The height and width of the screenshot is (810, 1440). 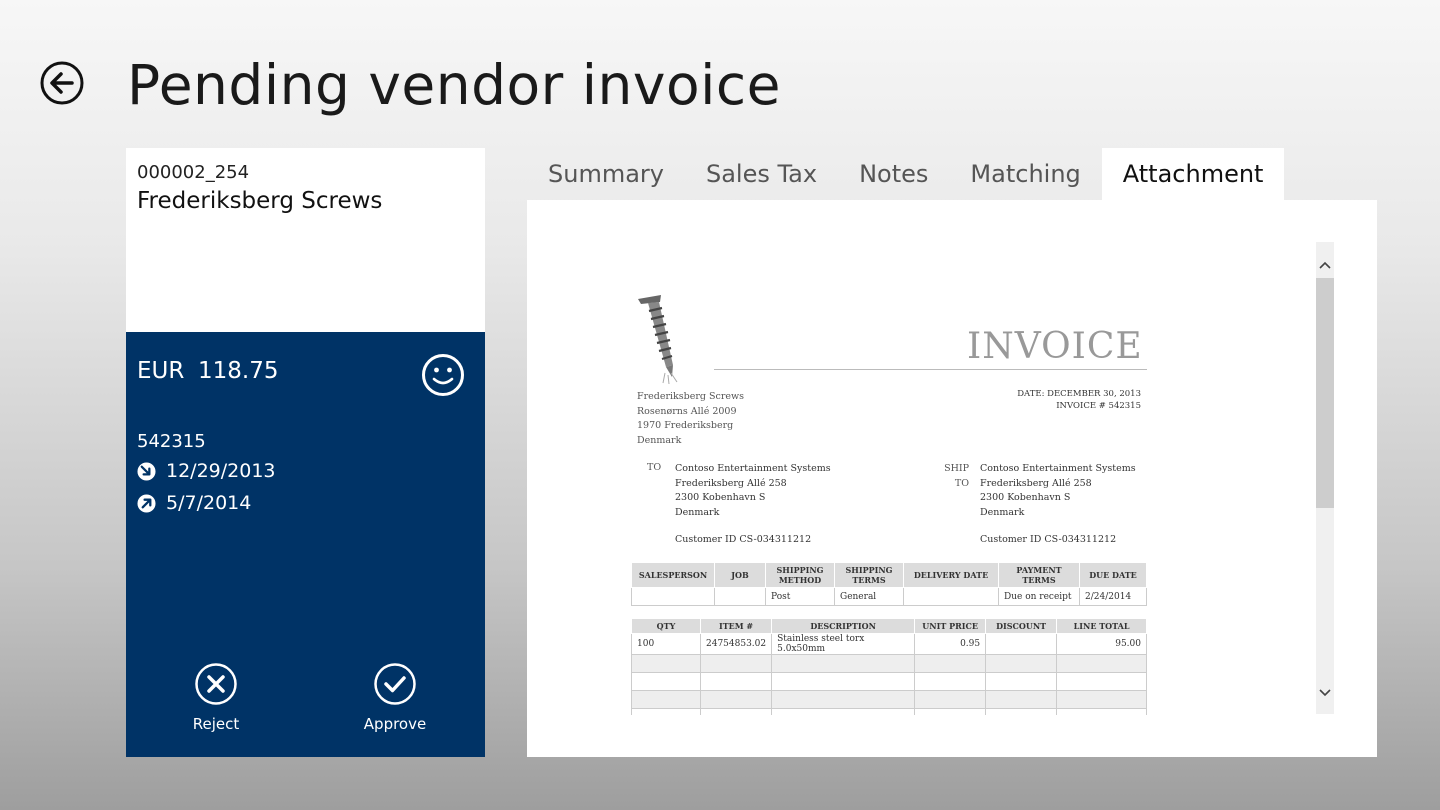 What do you see at coordinates (930, 369) in the screenshot?
I see `title-rule` at bounding box center [930, 369].